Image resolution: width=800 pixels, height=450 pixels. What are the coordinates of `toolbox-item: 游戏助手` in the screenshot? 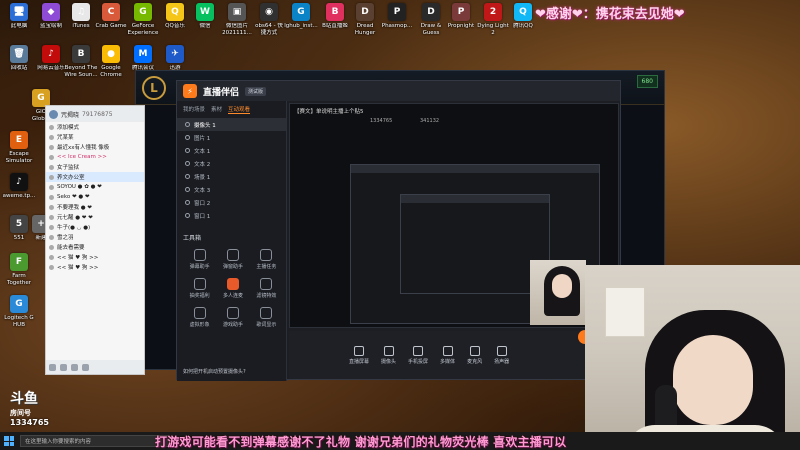 It's located at (232, 317).